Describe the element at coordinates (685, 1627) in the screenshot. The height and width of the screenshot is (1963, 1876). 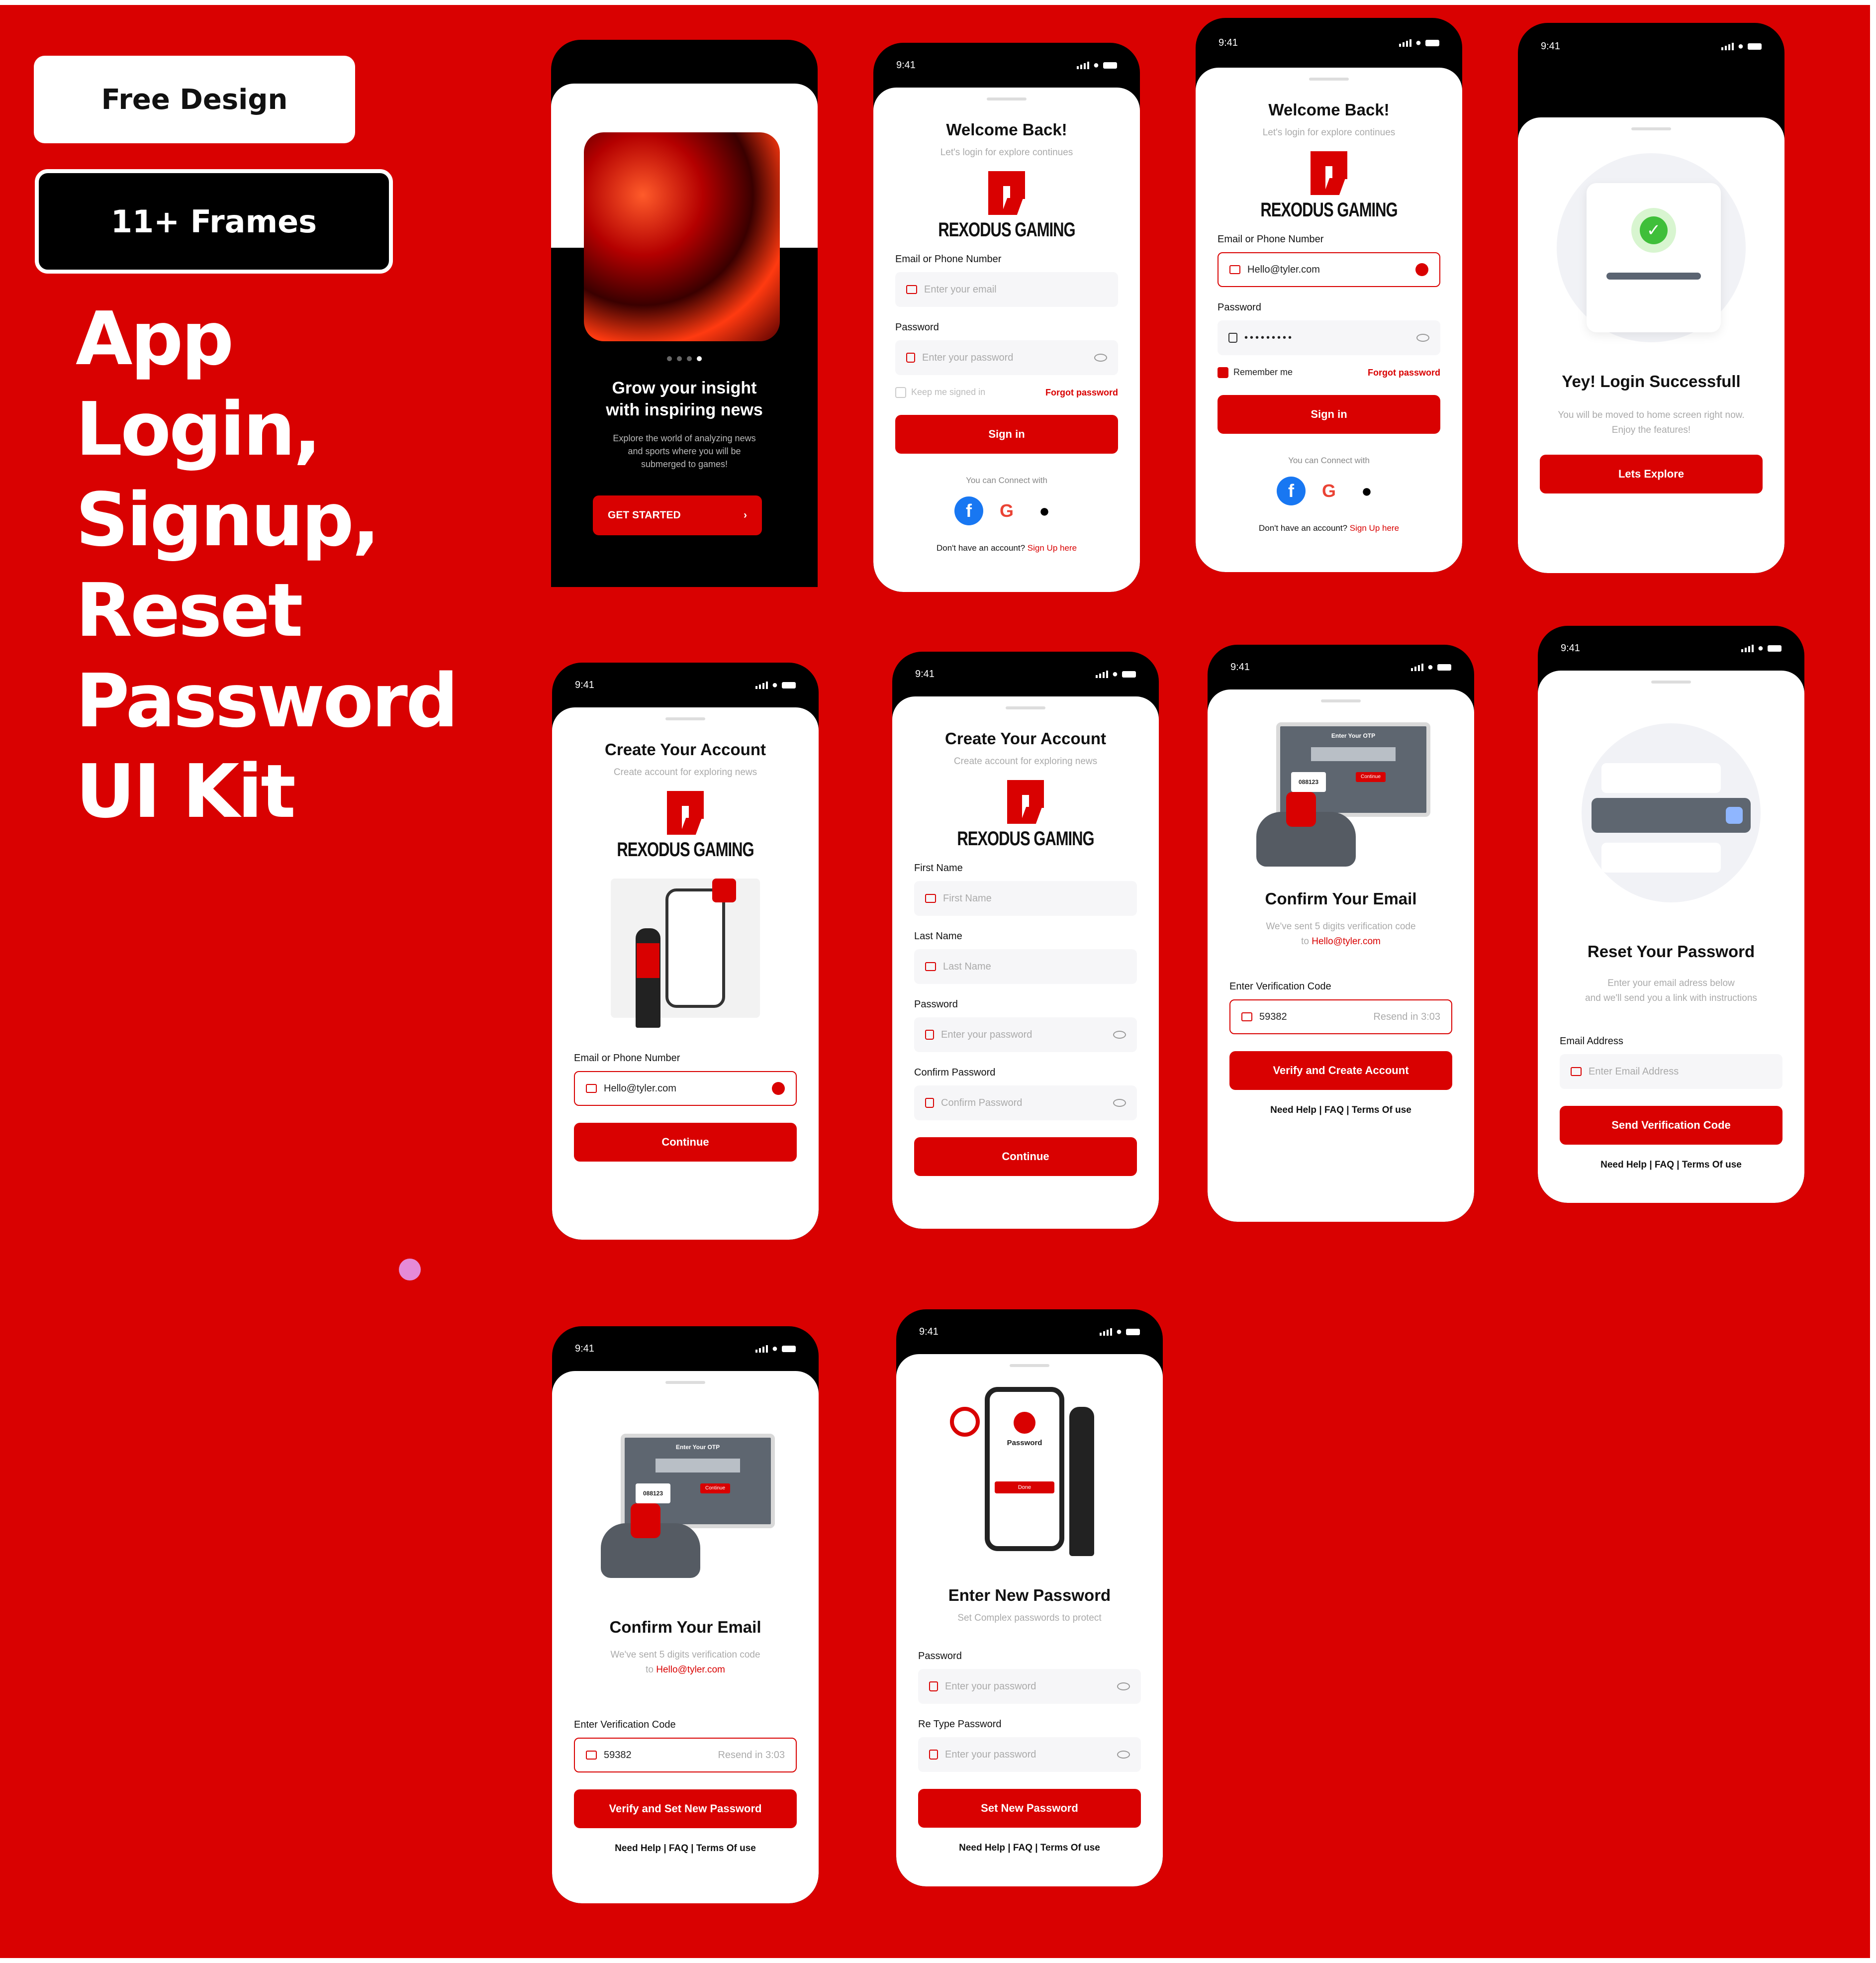
I see `confirm-title: Confirm Your Email` at that location.